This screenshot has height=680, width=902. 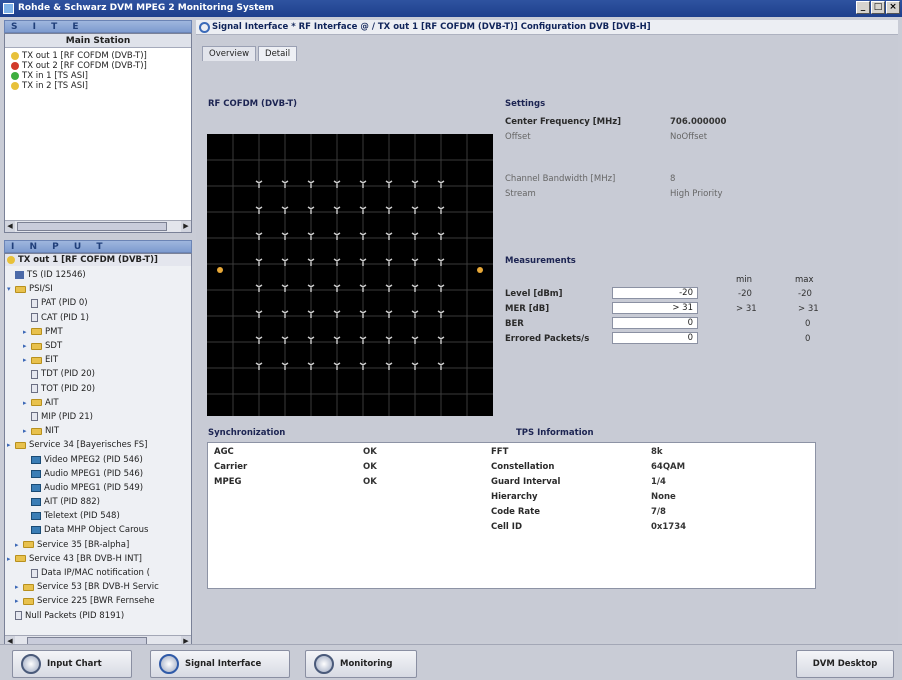 What do you see at coordinates (534, 294) in the screenshot?
I see `level-label: Level [dBm]` at bounding box center [534, 294].